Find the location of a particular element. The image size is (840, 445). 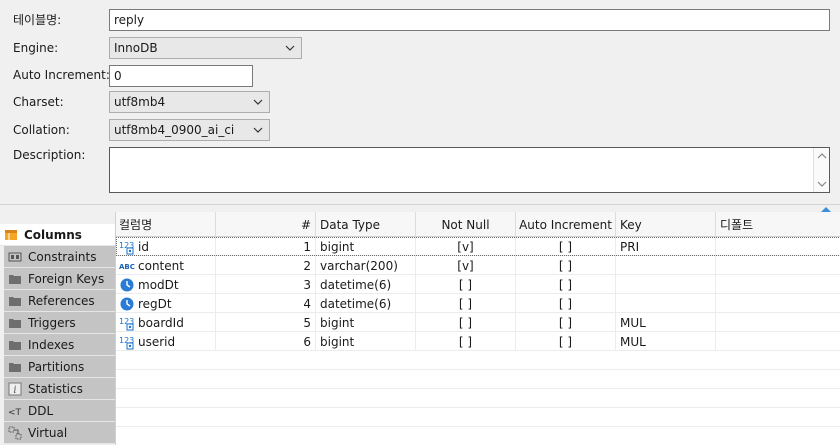

header-default: 디폴트 is located at coordinates (778, 224).